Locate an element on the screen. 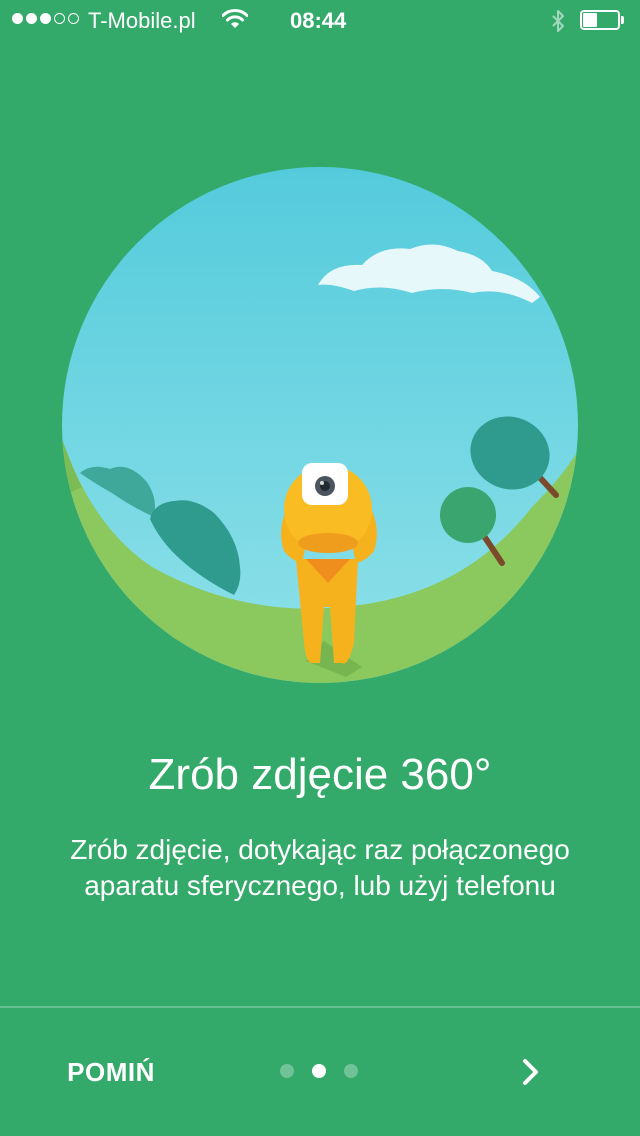  battery-level is located at coordinates (590, 20).